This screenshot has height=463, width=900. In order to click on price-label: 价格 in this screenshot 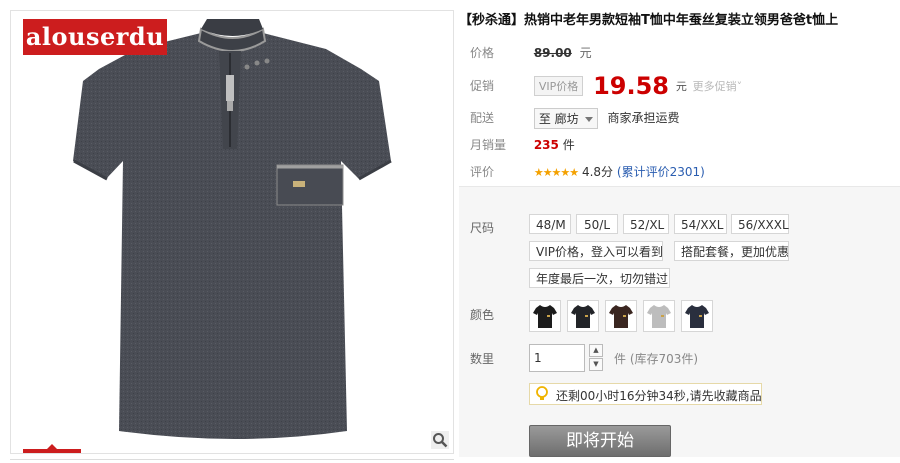, I will do `click(482, 53)`.